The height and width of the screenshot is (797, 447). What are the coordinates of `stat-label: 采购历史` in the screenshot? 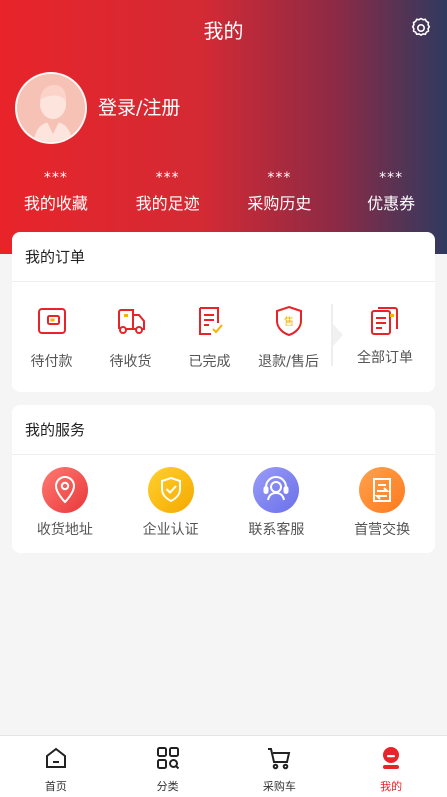 It's located at (279, 203).